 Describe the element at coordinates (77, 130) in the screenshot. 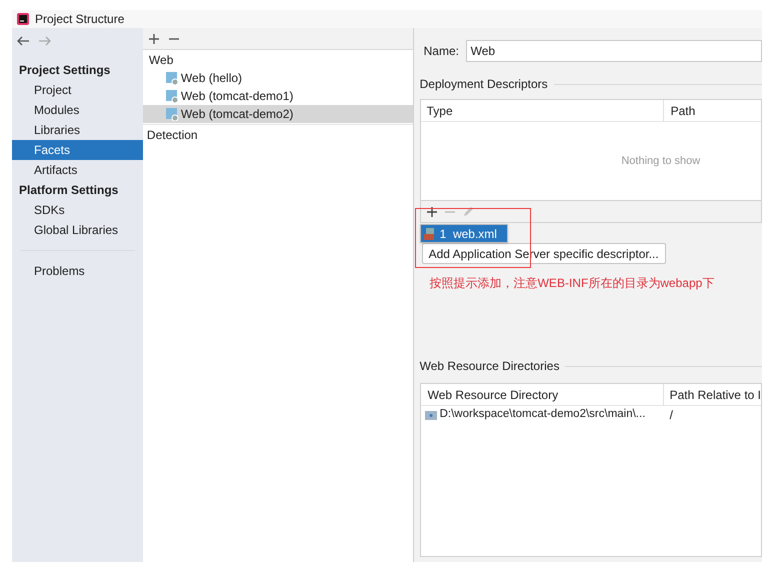

I see `sidebar-item: Libraries` at that location.